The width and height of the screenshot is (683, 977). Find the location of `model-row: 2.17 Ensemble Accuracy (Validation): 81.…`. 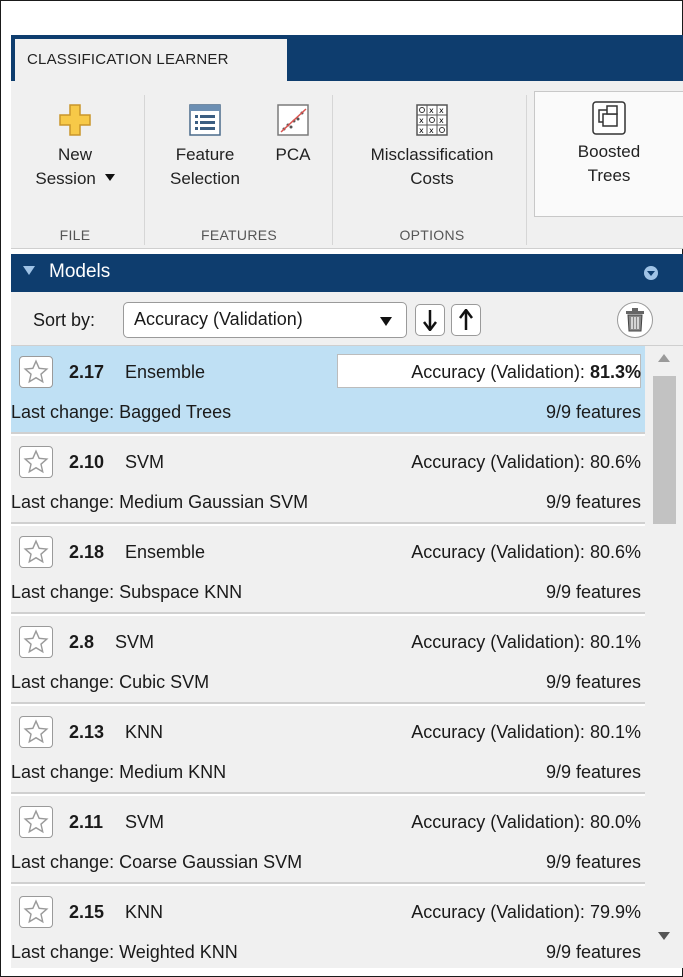

model-row: 2.17 Ensemble Accuracy (Validation): 81.… is located at coordinates (328, 390).